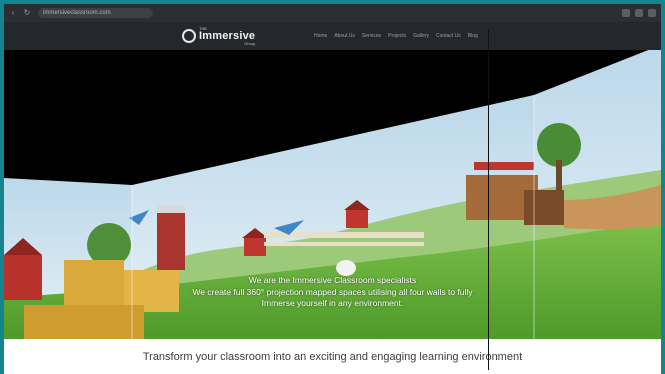  I want to click on hero-line-3: Immerse yourself in any environment., so click(332, 303).